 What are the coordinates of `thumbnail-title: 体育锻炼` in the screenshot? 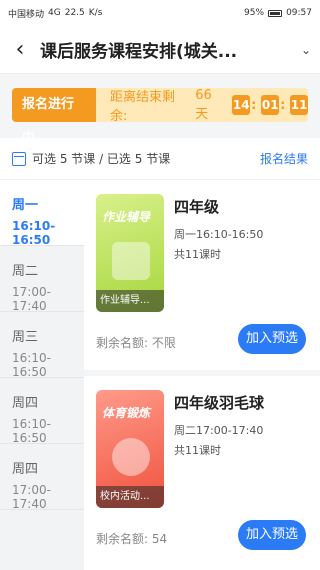 It's located at (126, 413).